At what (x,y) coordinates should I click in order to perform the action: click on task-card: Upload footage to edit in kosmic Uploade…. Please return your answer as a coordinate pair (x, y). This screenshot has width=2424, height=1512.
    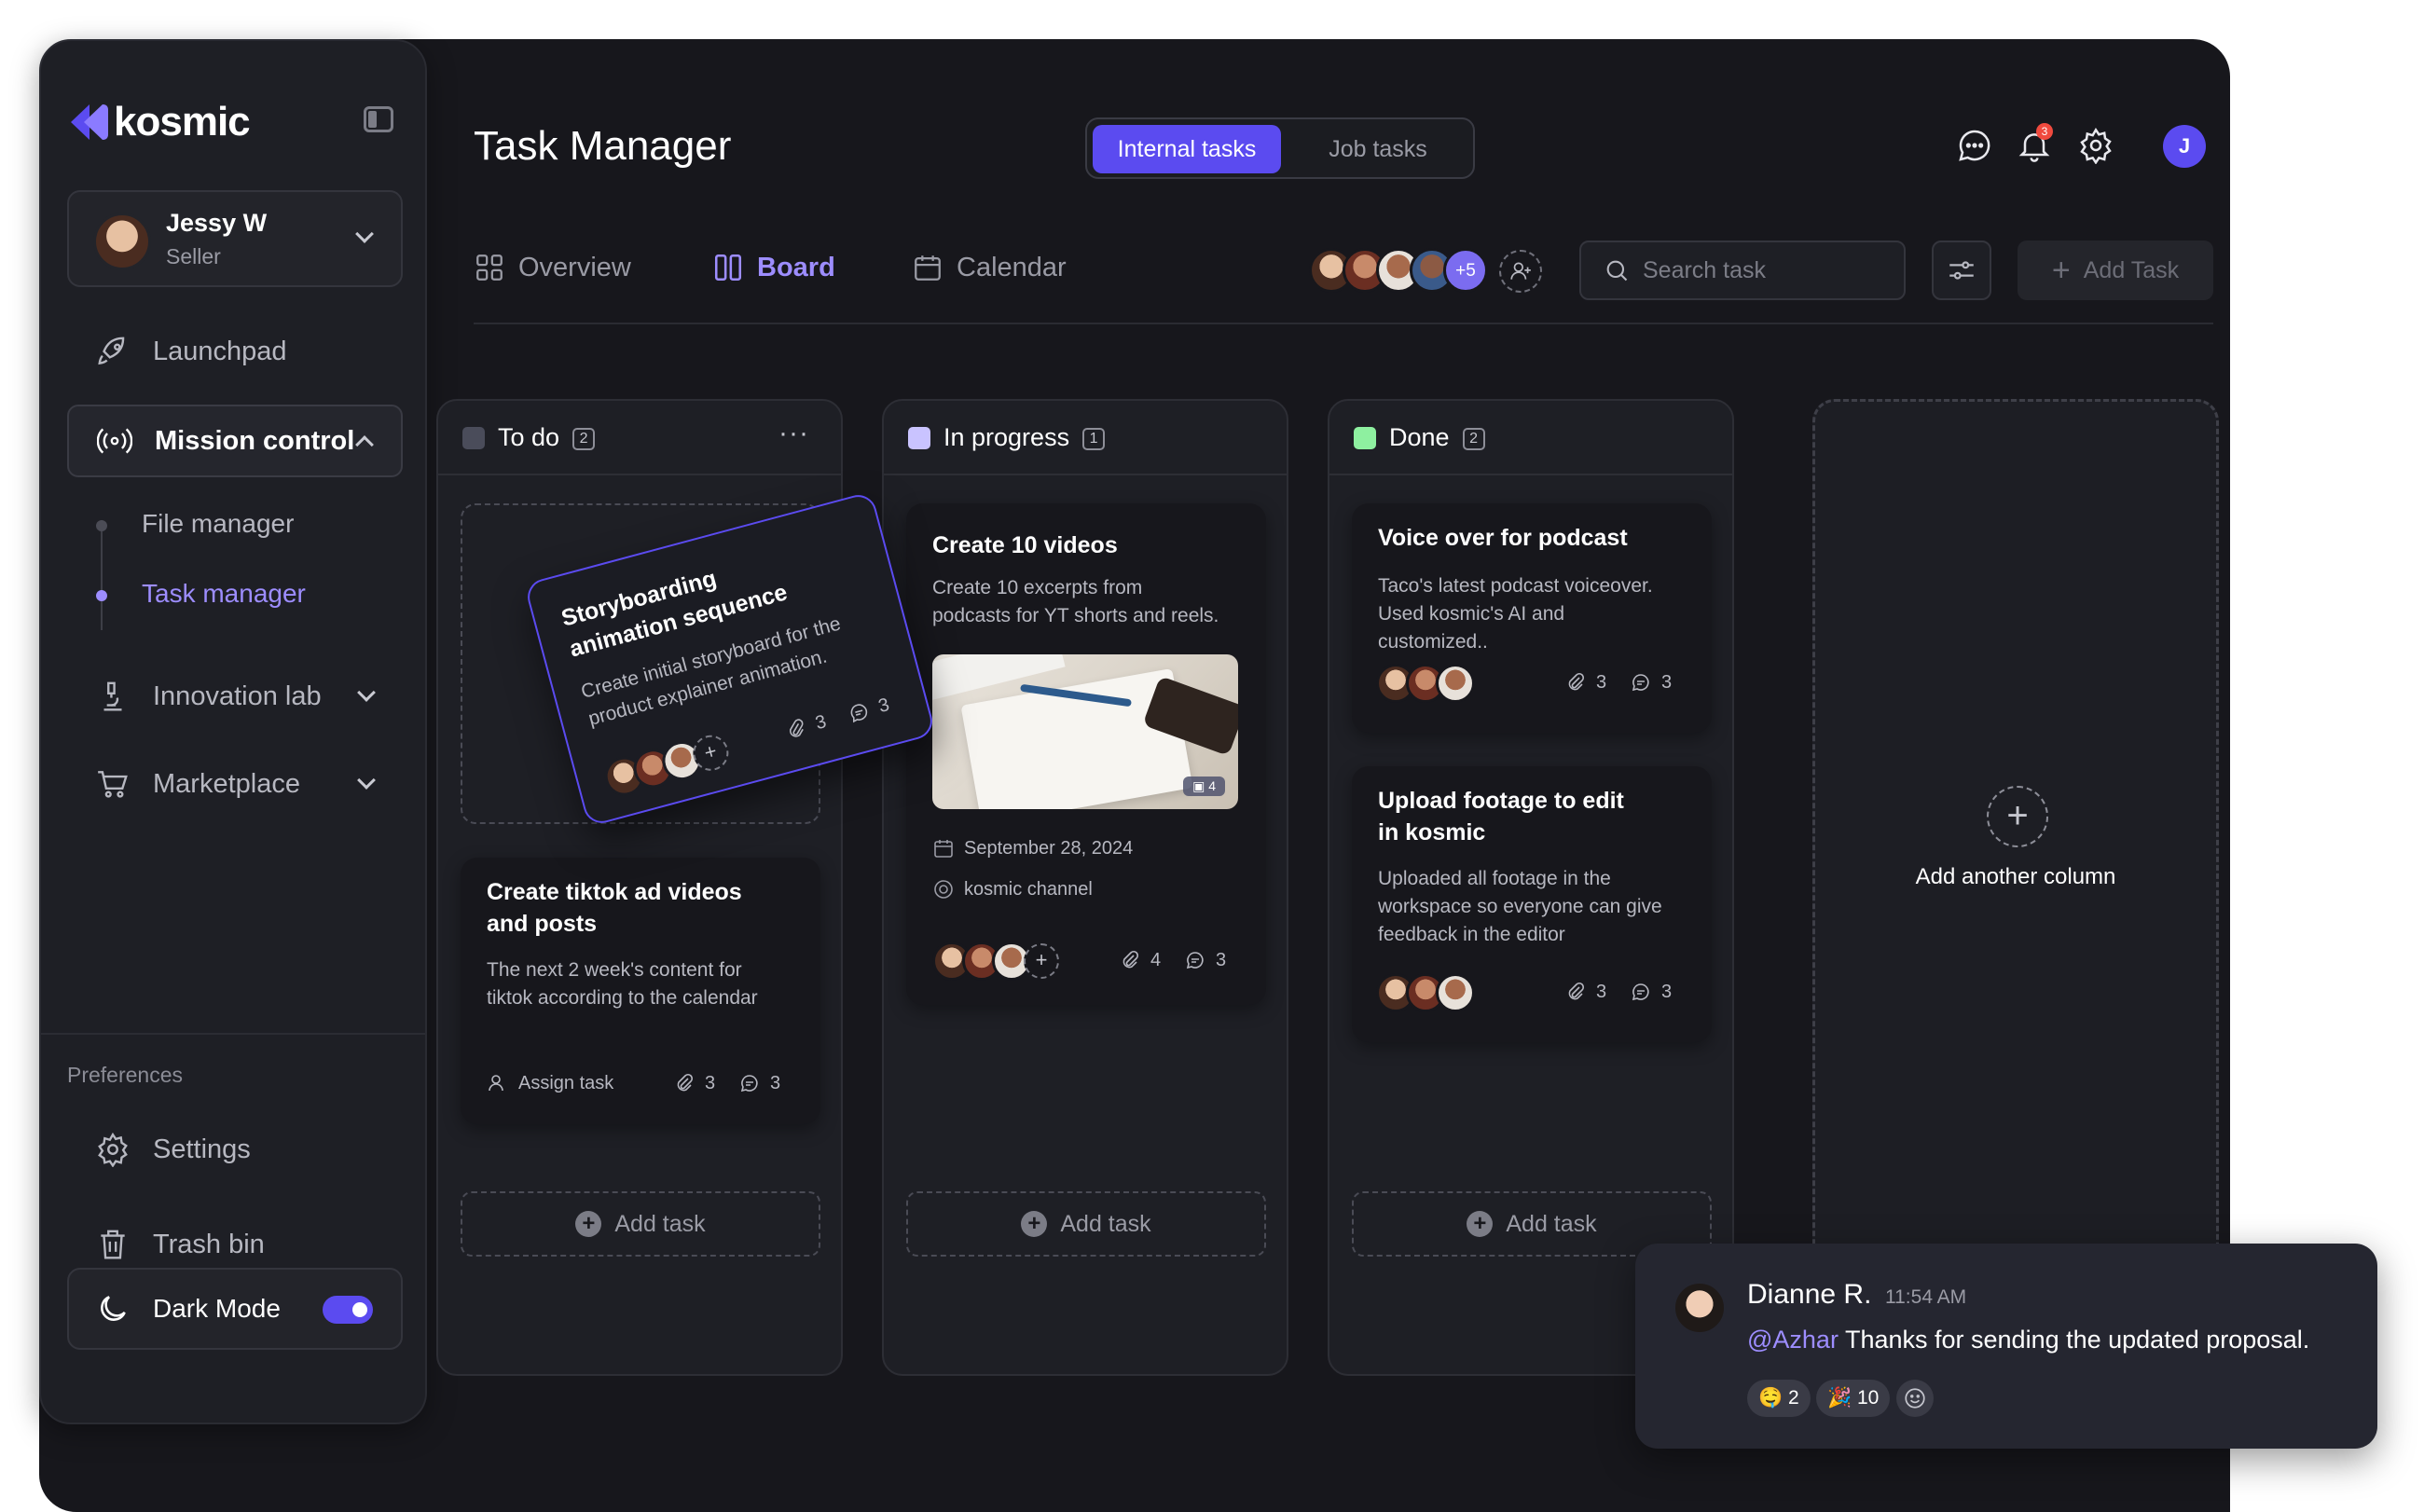
    Looking at the image, I should click on (1532, 904).